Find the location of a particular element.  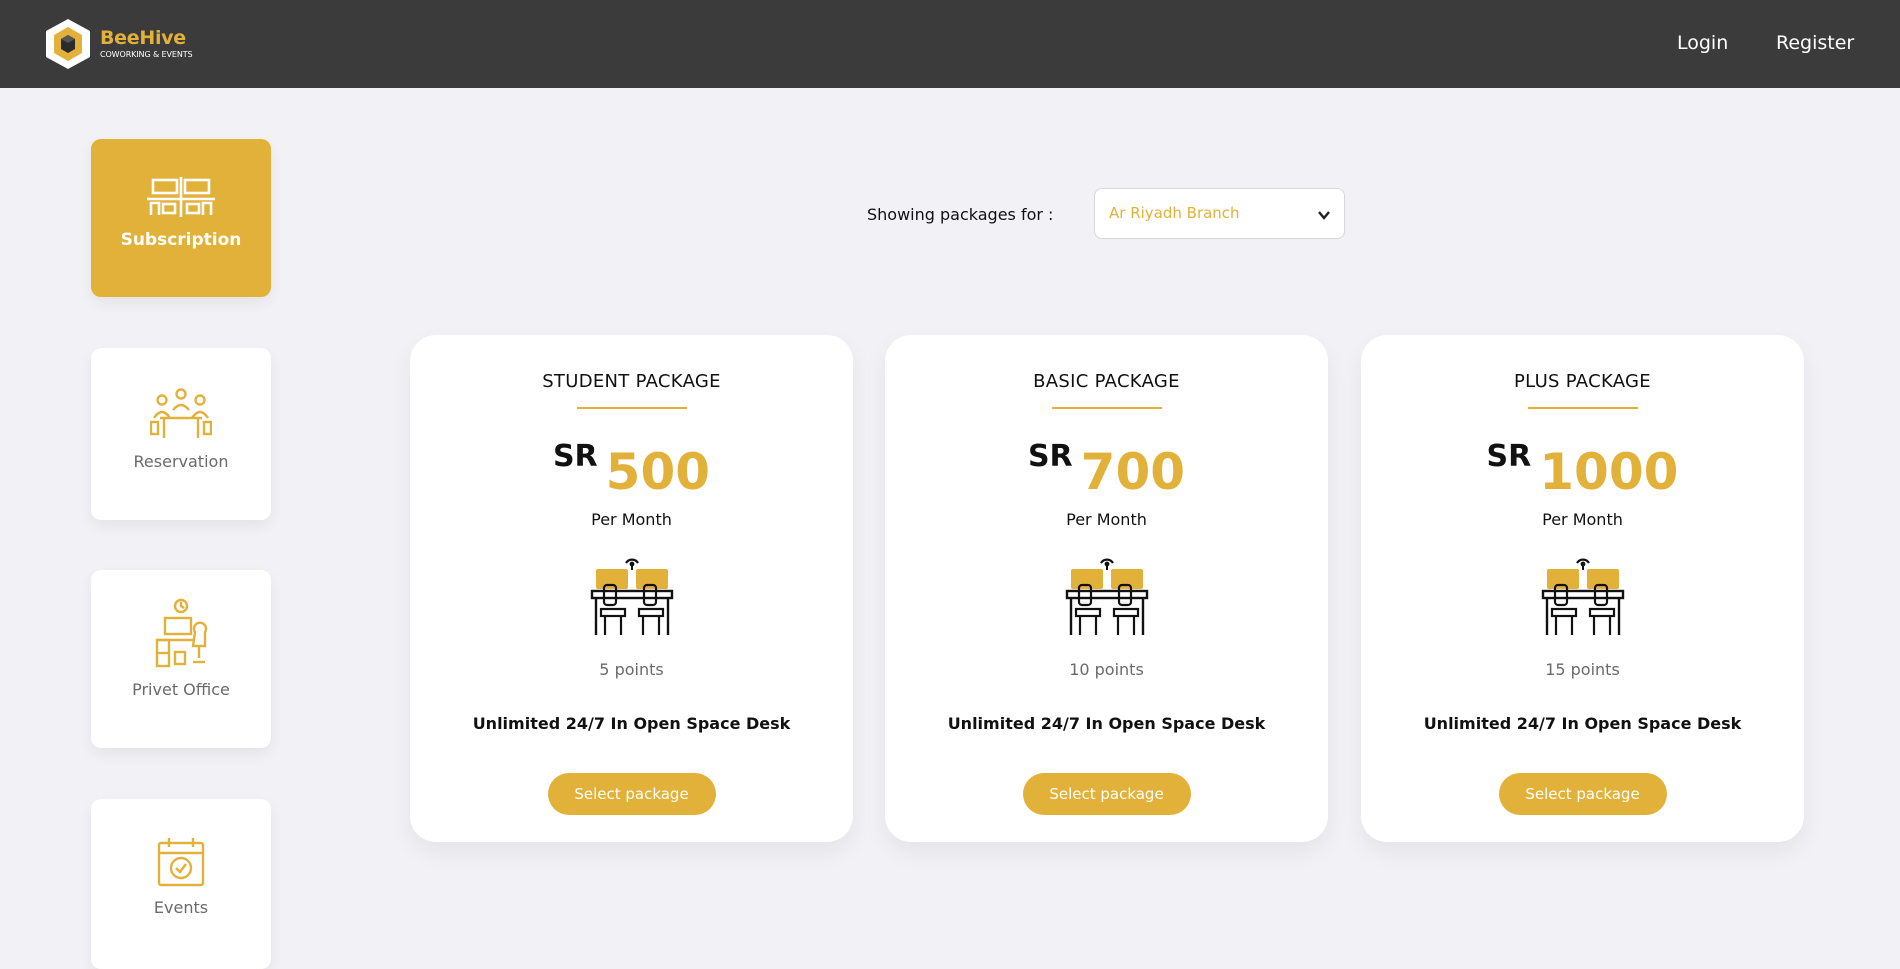

package-price: SR 1000 is located at coordinates (1582, 466).